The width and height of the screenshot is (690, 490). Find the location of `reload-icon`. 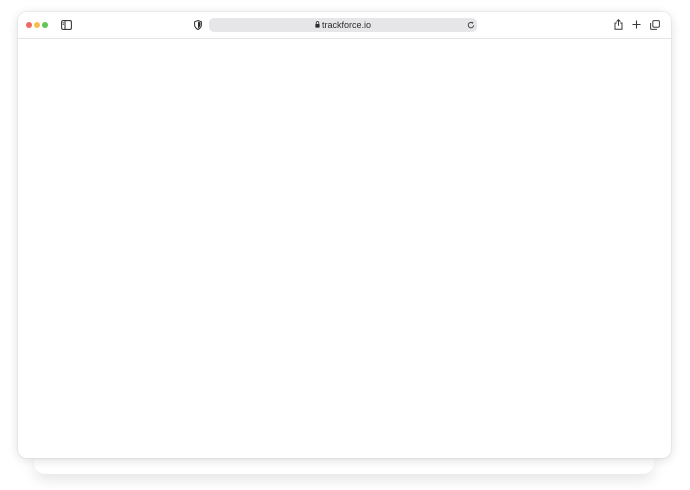

reload-icon is located at coordinates (471, 25).